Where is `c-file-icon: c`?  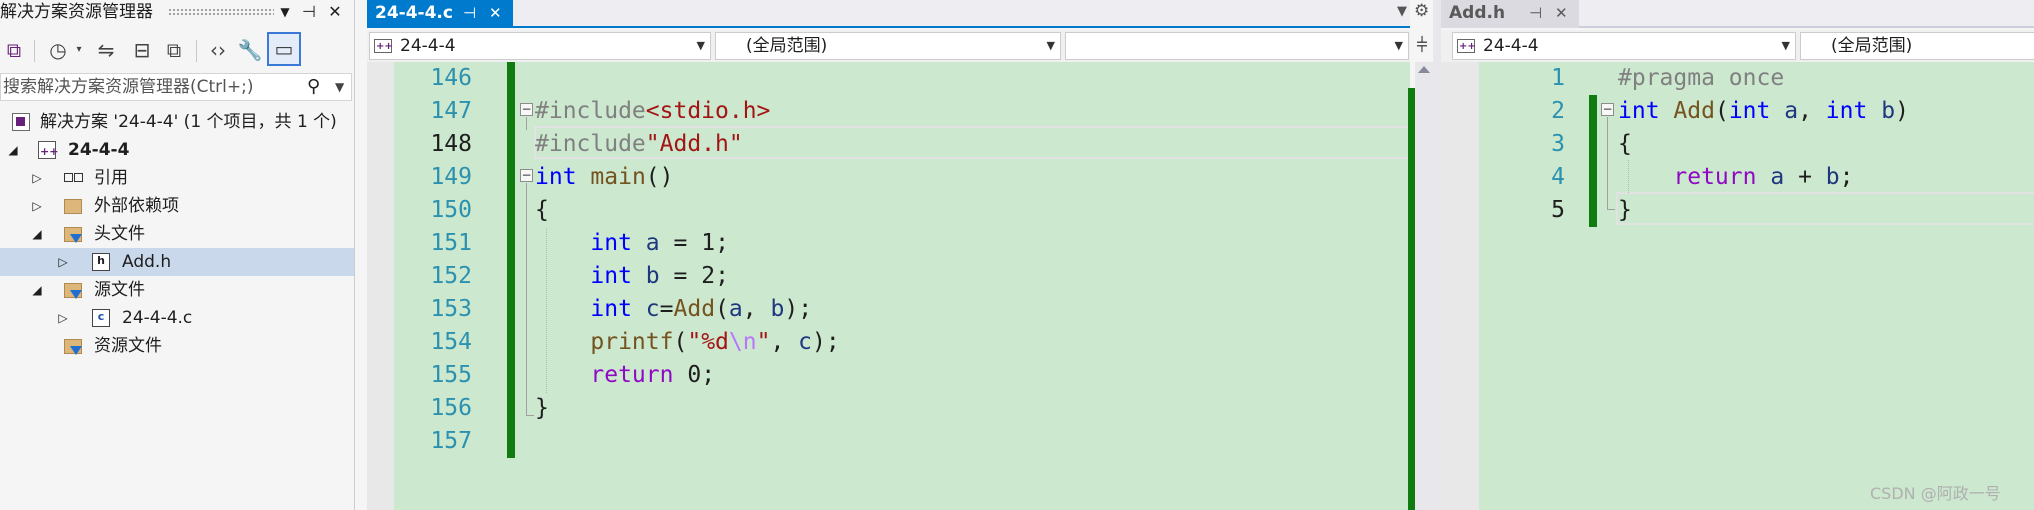 c-file-icon: c is located at coordinates (101, 318).